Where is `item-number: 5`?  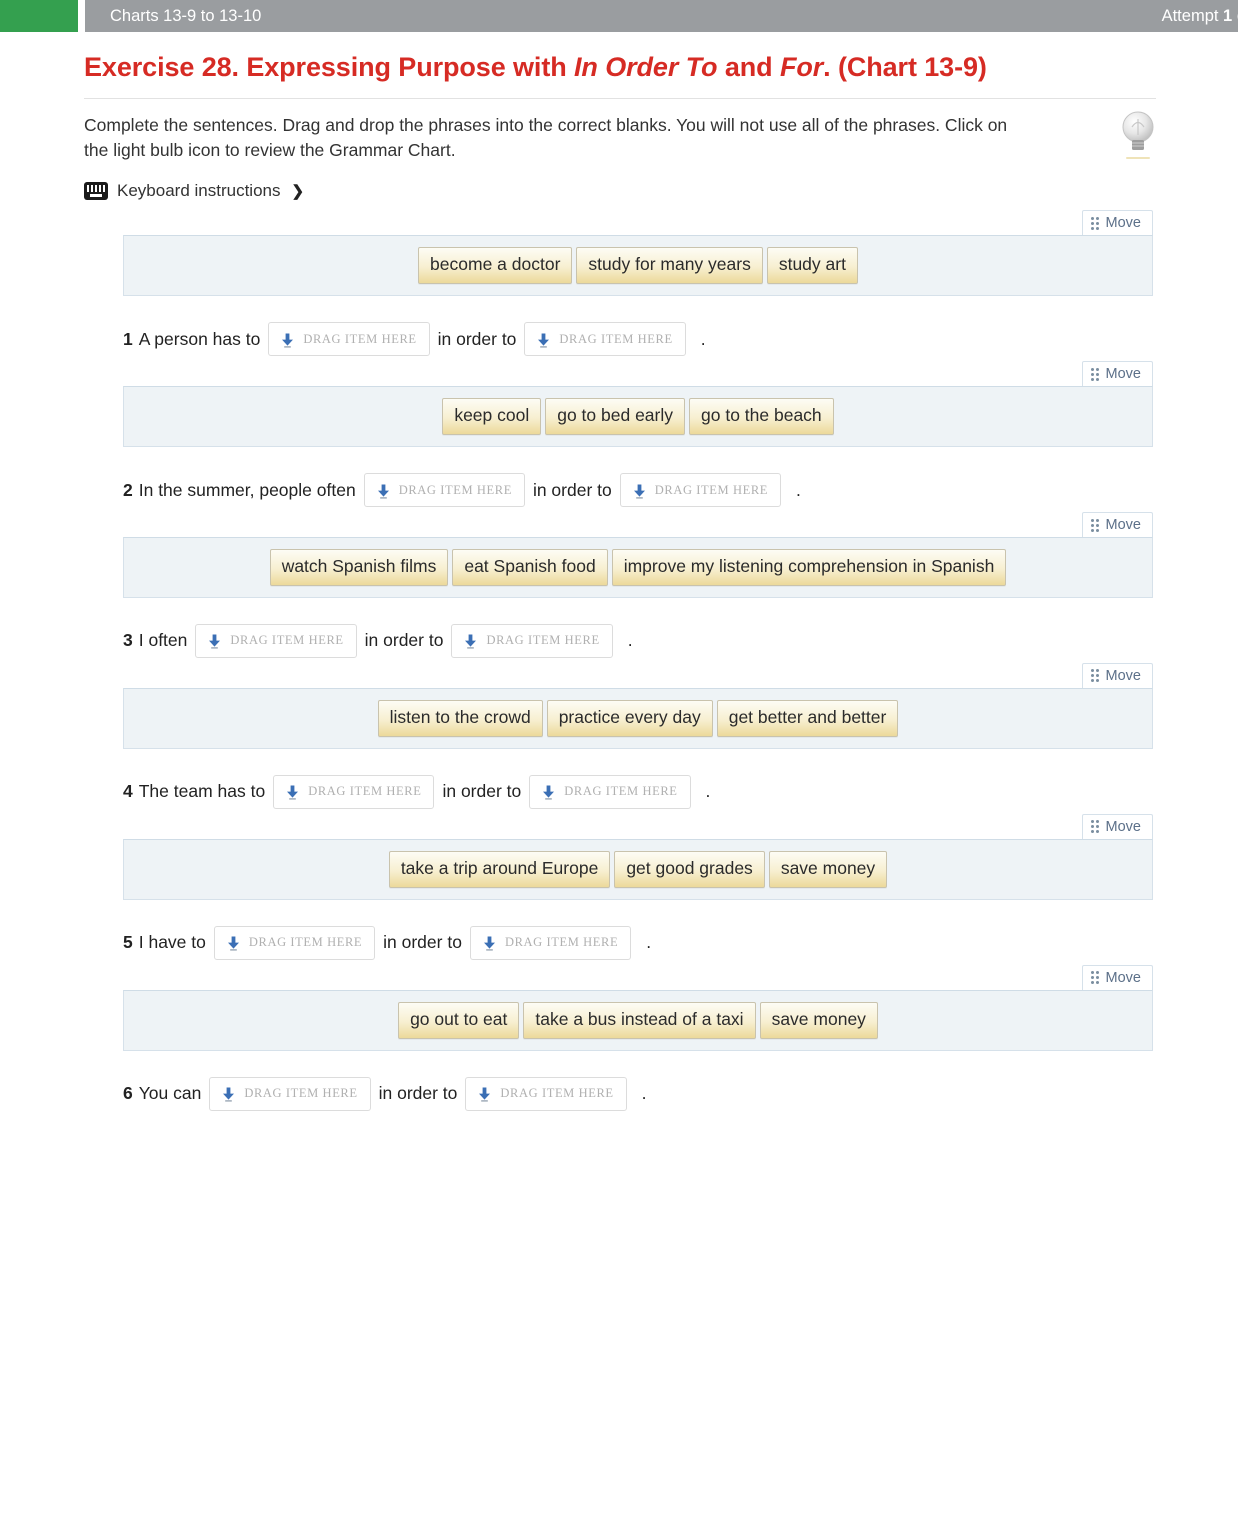 item-number: 5 is located at coordinates (128, 942).